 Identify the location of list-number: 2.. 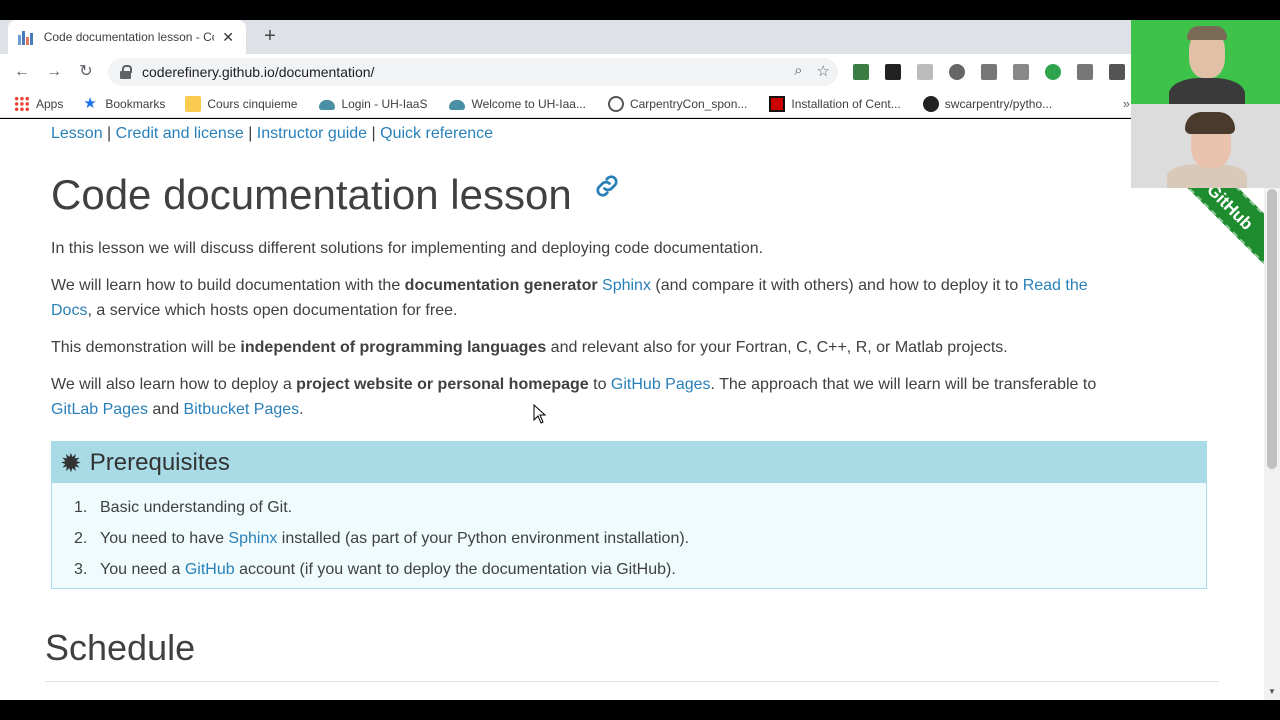
(81, 538).